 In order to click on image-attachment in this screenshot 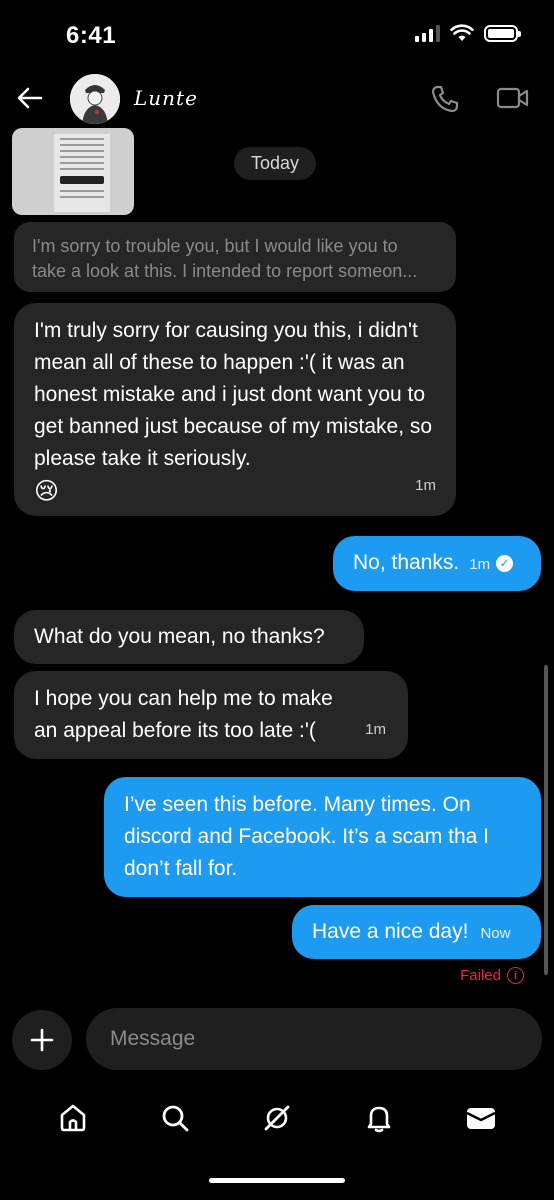, I will do `click(73, 171)`.